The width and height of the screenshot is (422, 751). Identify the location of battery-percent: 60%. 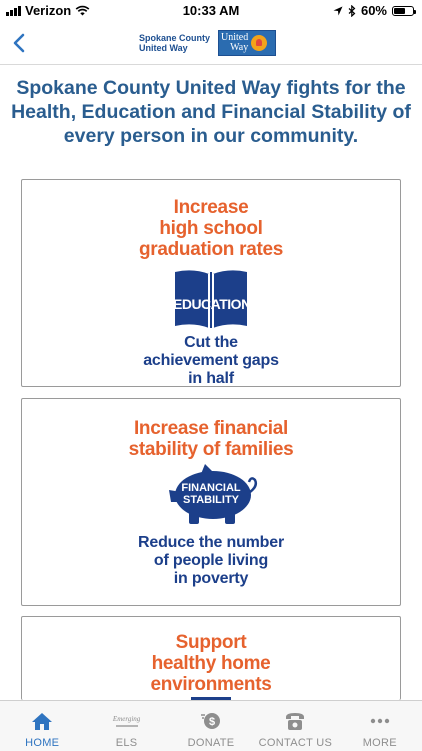
(373, 10).